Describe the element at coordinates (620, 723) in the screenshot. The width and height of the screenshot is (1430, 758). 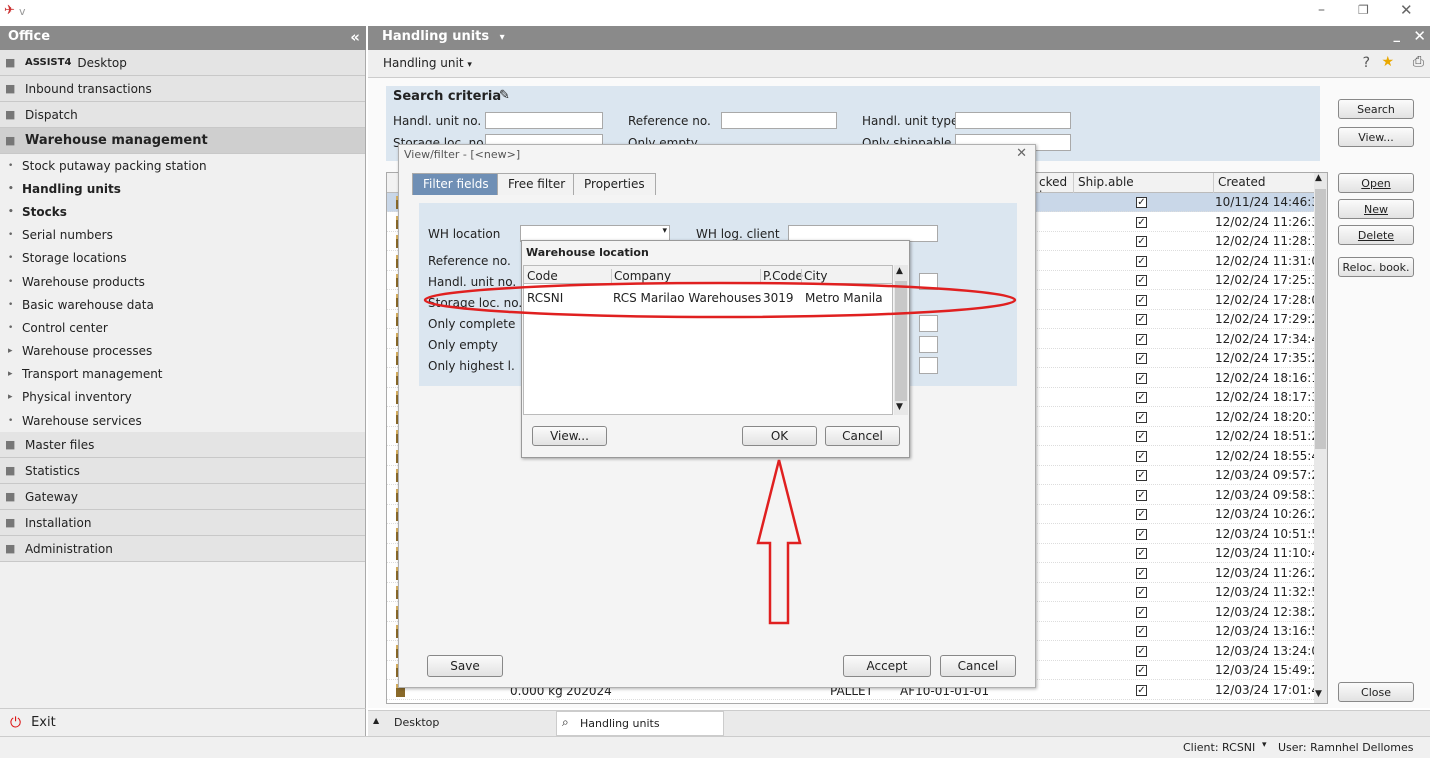
I see `tab-handling-units-label: Handling units` at that location.